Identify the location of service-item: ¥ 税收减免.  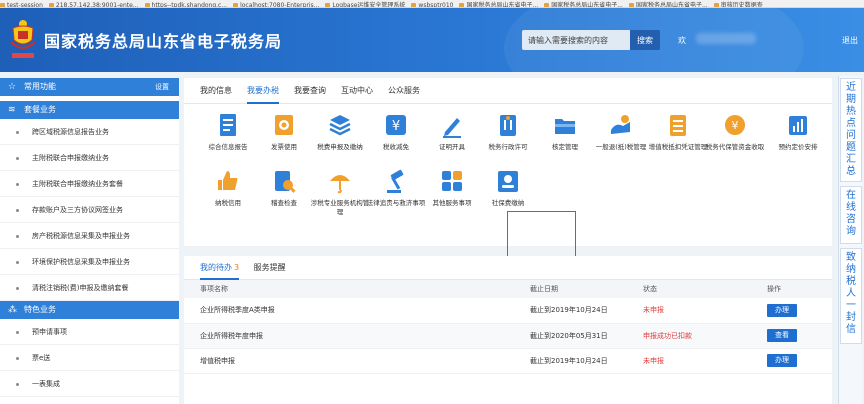
(396, 132).